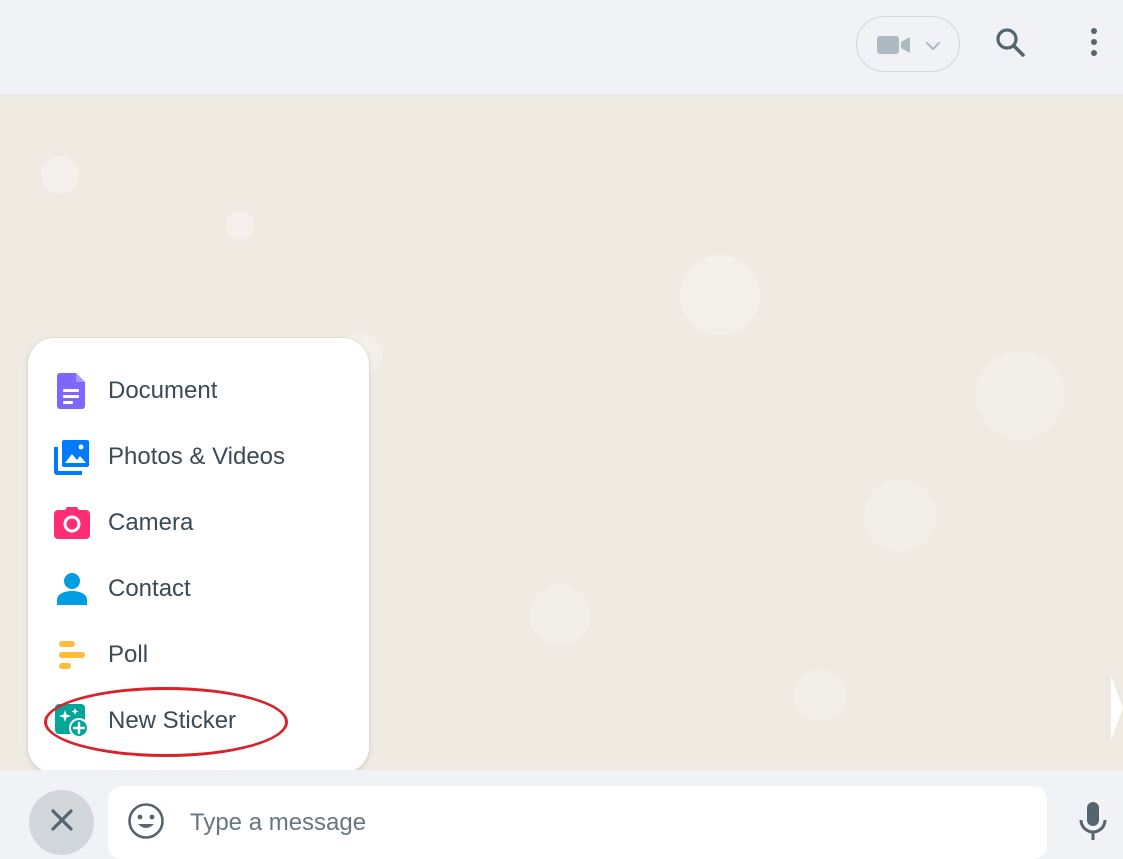  I want to click on menu-item-document: Document, so click(198, 391).